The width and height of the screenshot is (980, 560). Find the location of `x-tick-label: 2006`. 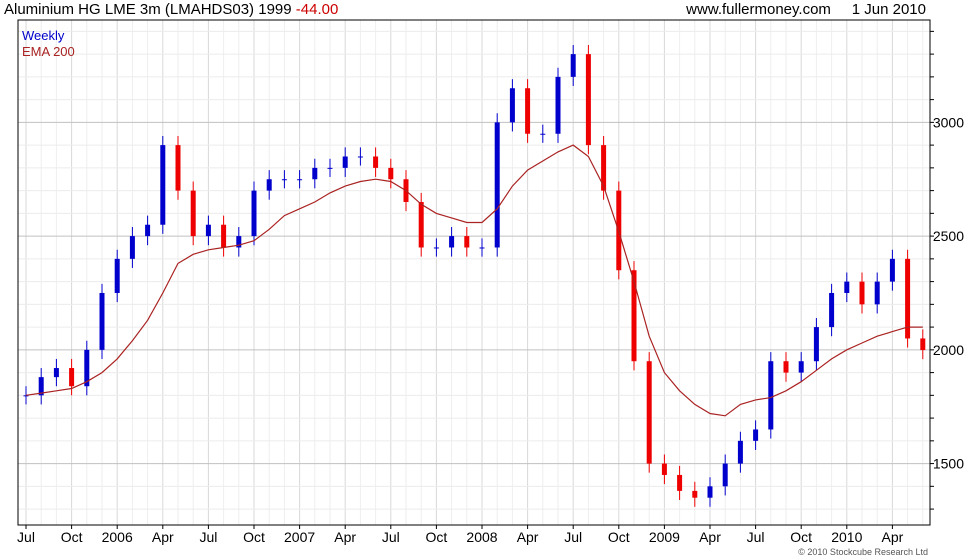

x-tick-label: 2006 is located at coordinates (117, 537).